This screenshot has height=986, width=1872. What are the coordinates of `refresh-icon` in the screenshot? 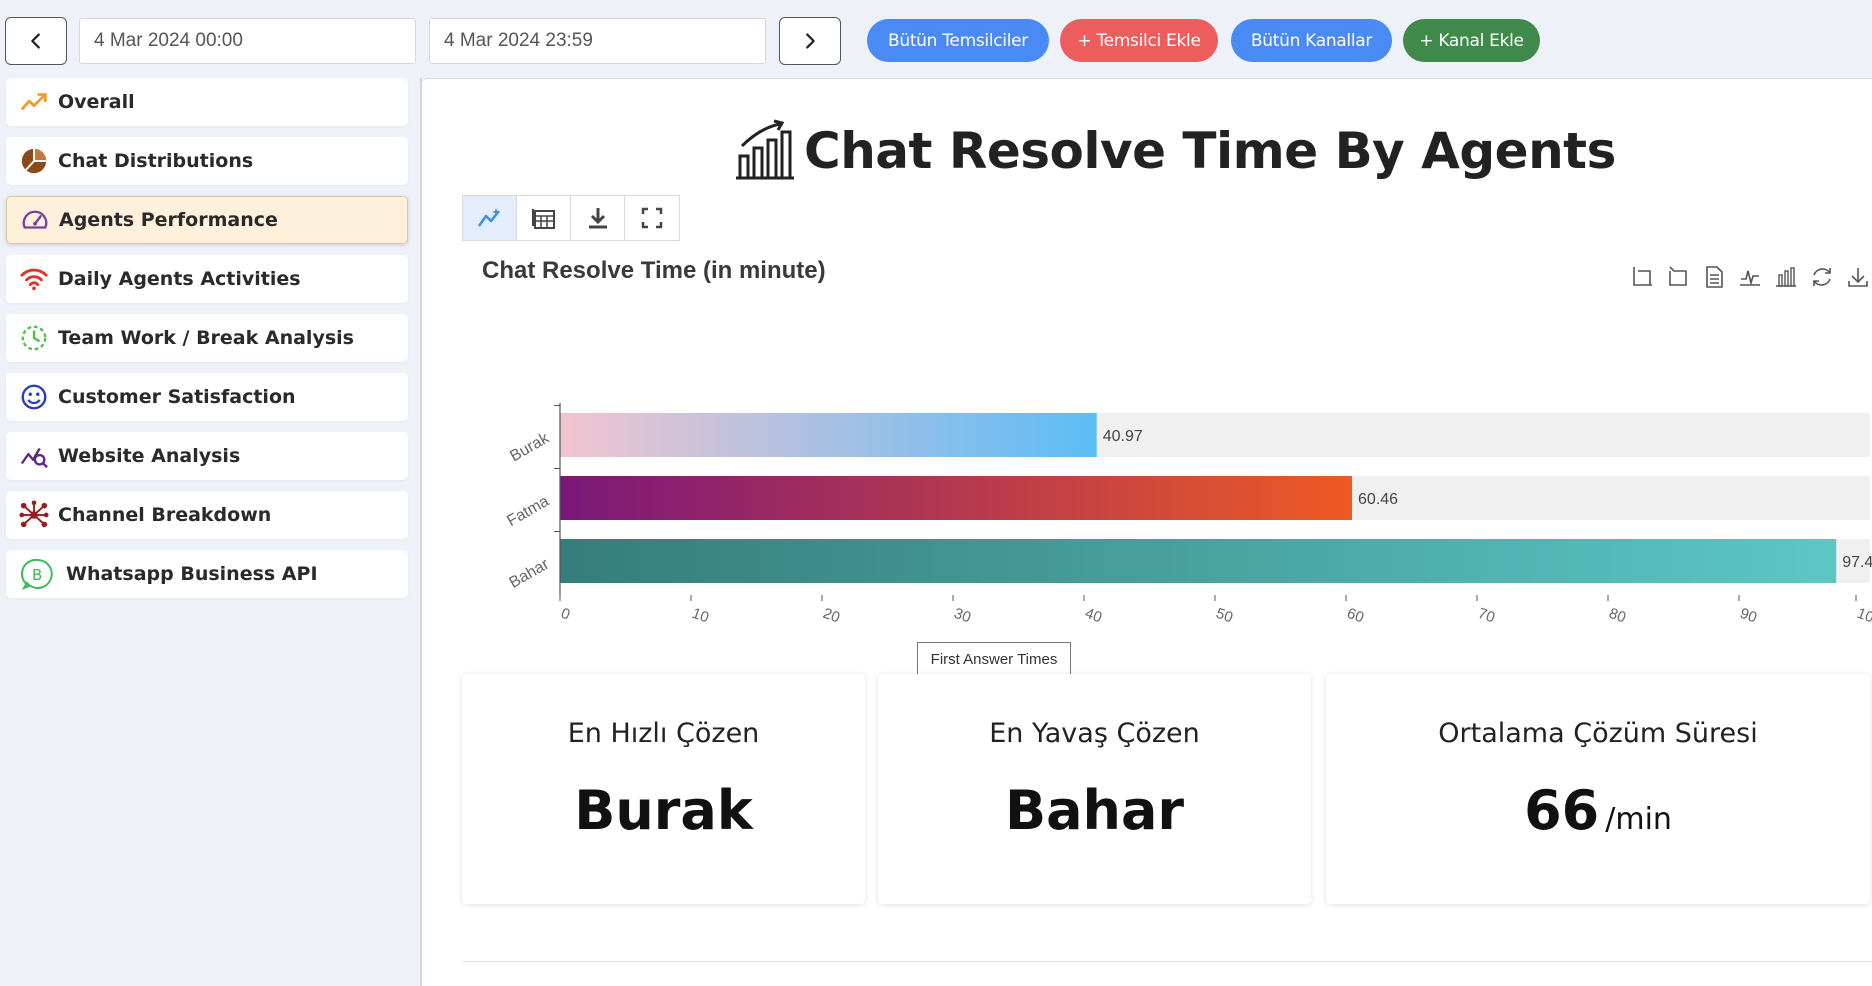 It's located at (1822, 277).